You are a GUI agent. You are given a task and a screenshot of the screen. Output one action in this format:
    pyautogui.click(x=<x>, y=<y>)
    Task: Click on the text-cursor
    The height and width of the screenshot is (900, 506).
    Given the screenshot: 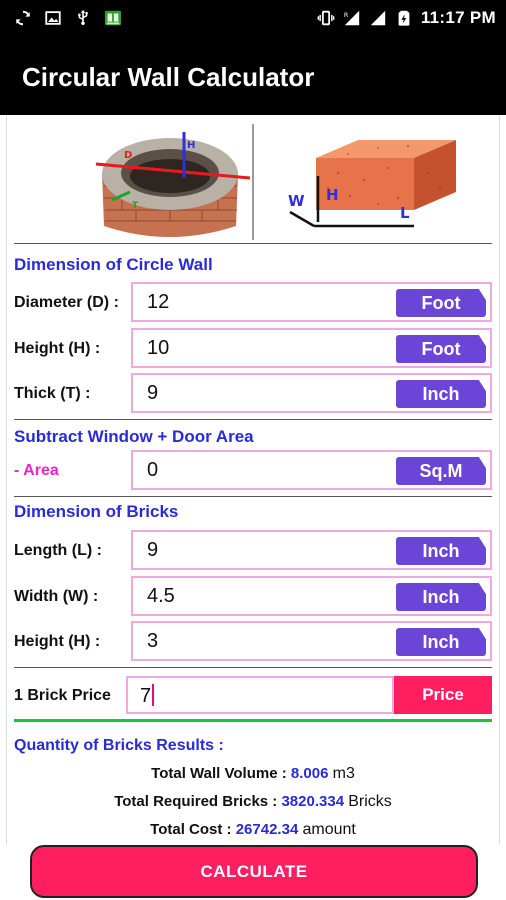 What is the action you would take?
    pyautogui.click(x=153, y=695)
    